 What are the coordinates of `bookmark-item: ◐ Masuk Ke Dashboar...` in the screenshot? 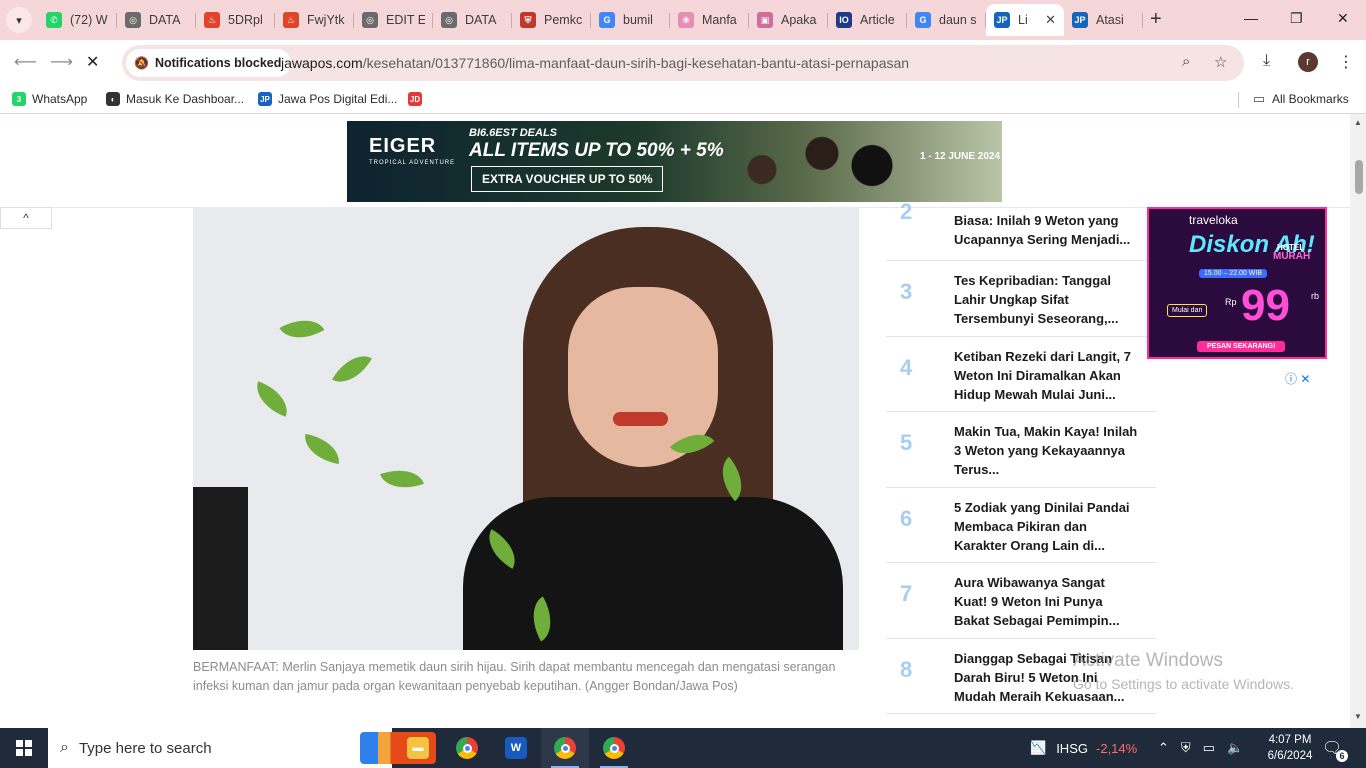 It's located at (175, 99).